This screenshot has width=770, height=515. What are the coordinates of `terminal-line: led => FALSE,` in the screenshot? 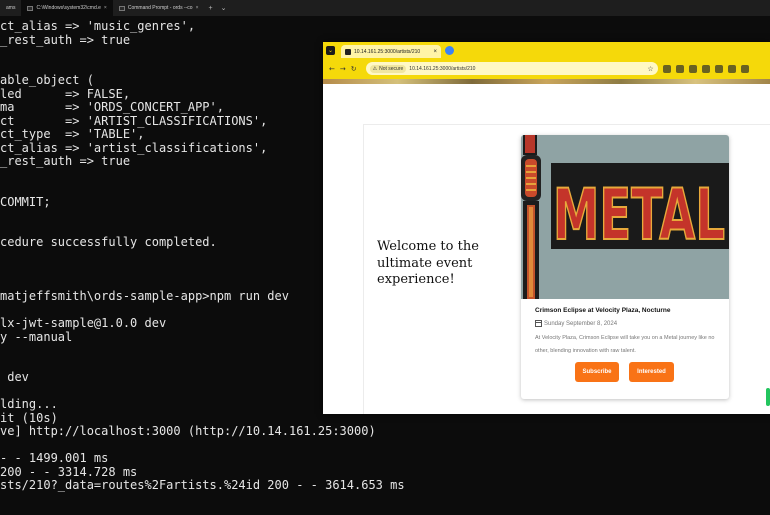 It's located at (65, 93).